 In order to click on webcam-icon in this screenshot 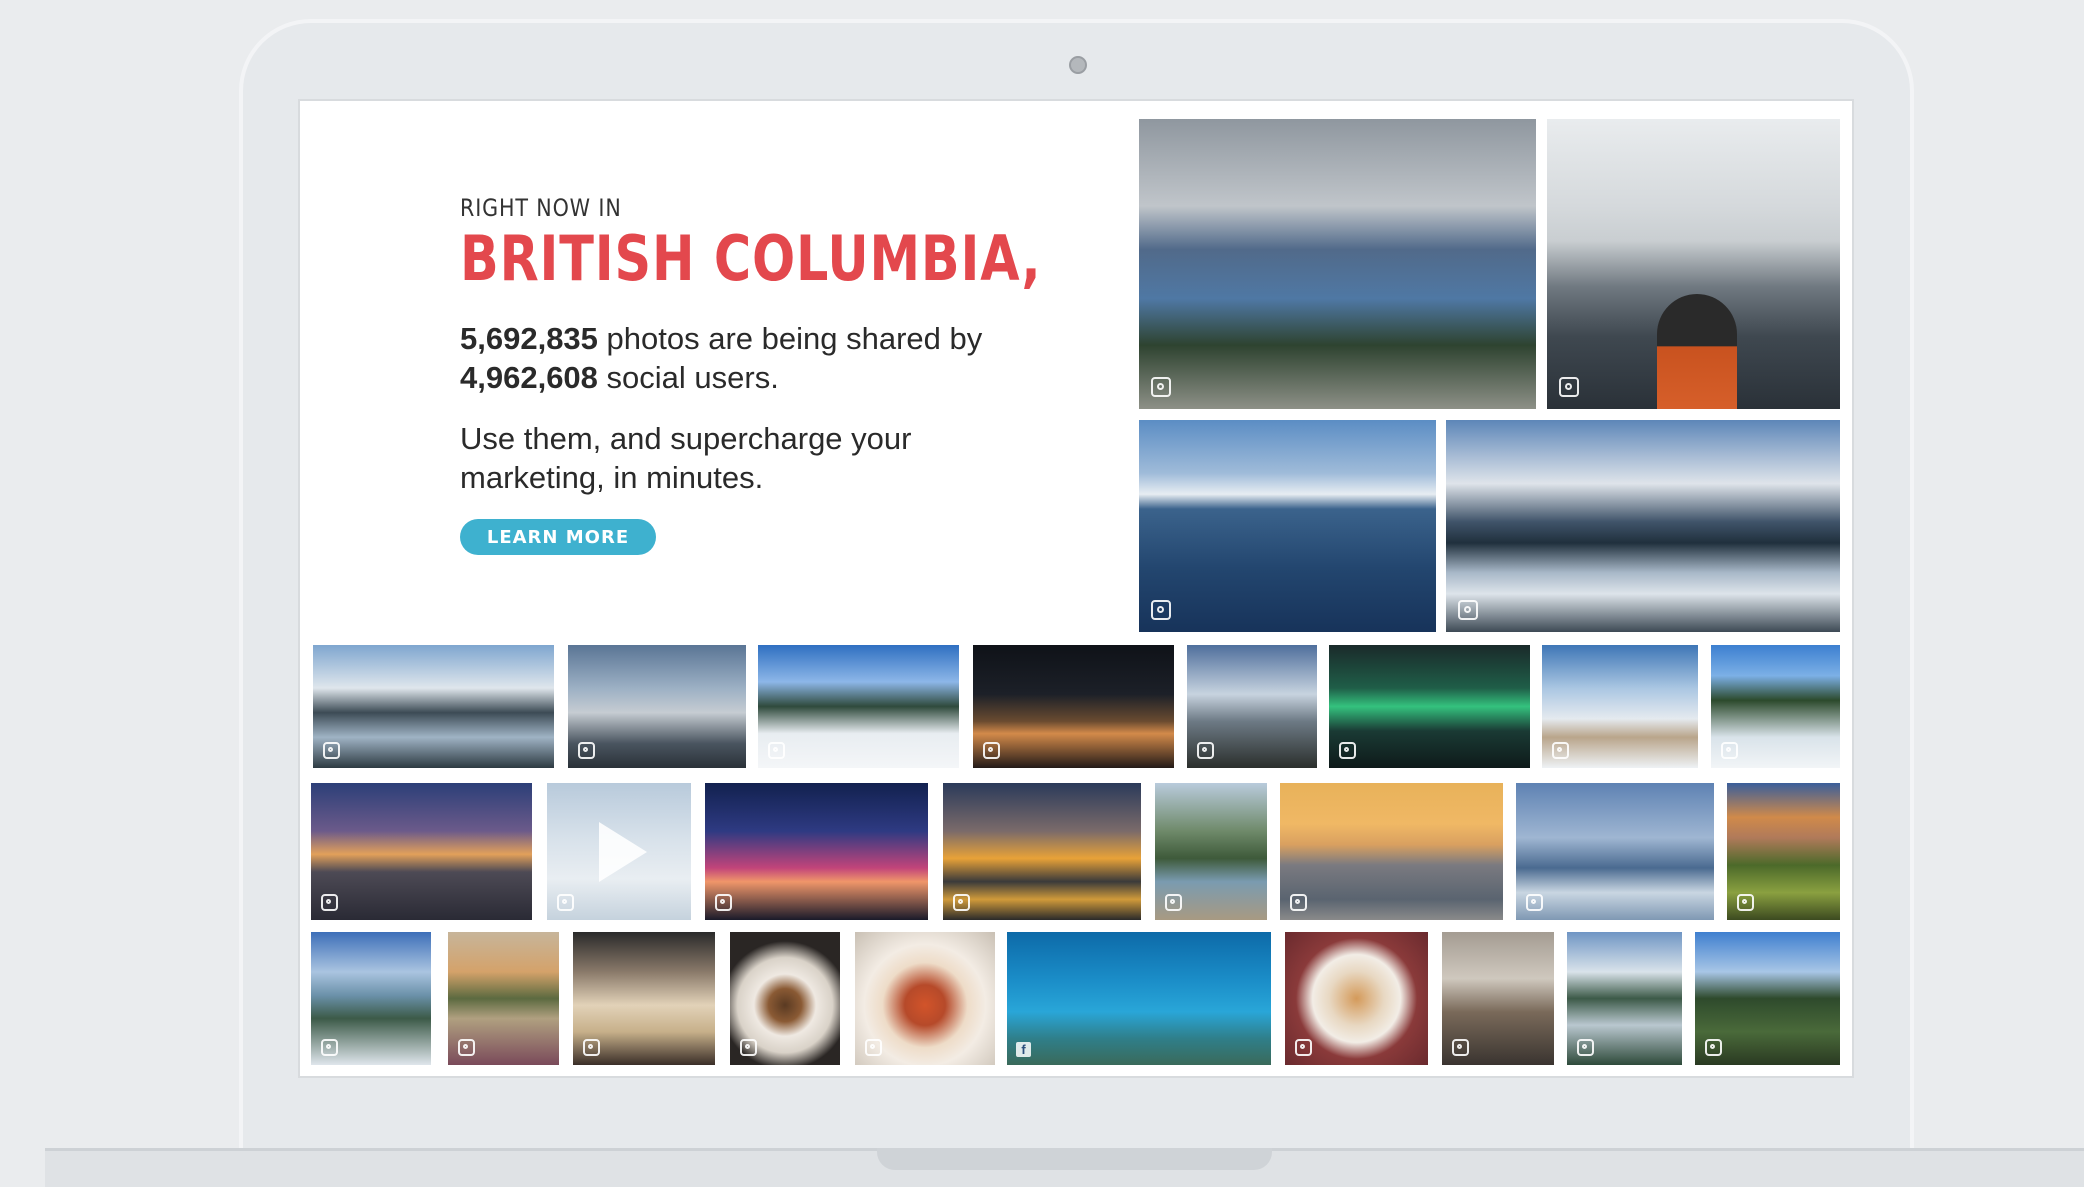, I will do `click(1078, 65)`.